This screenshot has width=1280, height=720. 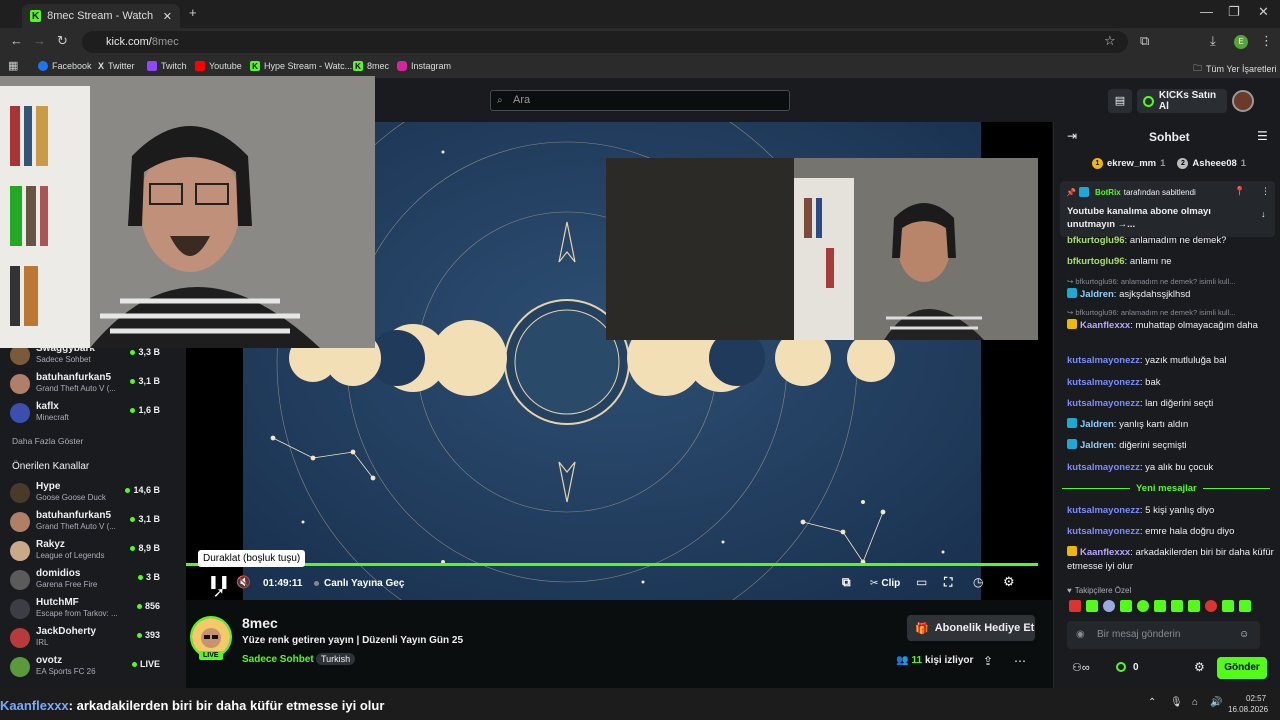 What do you see at coordinates (1262, 136) in the screenshot?
I see `chat-users-icon: ☰` at bounding box center [1262, 136].